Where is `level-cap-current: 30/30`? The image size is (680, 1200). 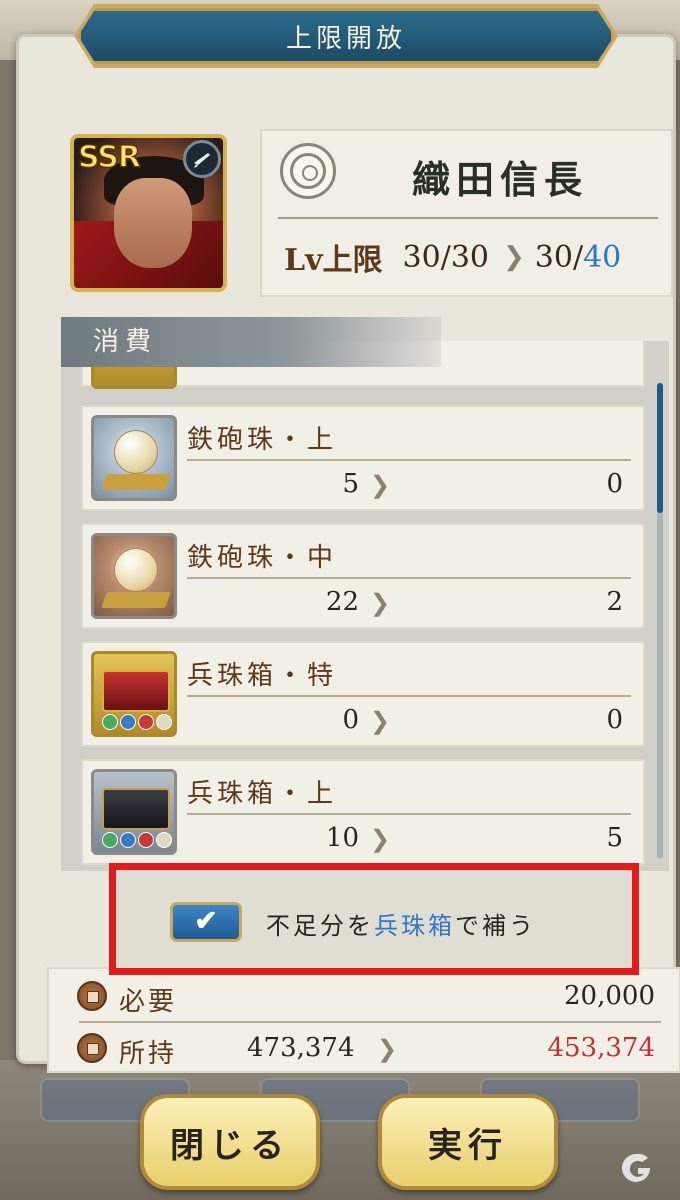 level-cap-current: 30/30 is located at coordinates (445, 257).